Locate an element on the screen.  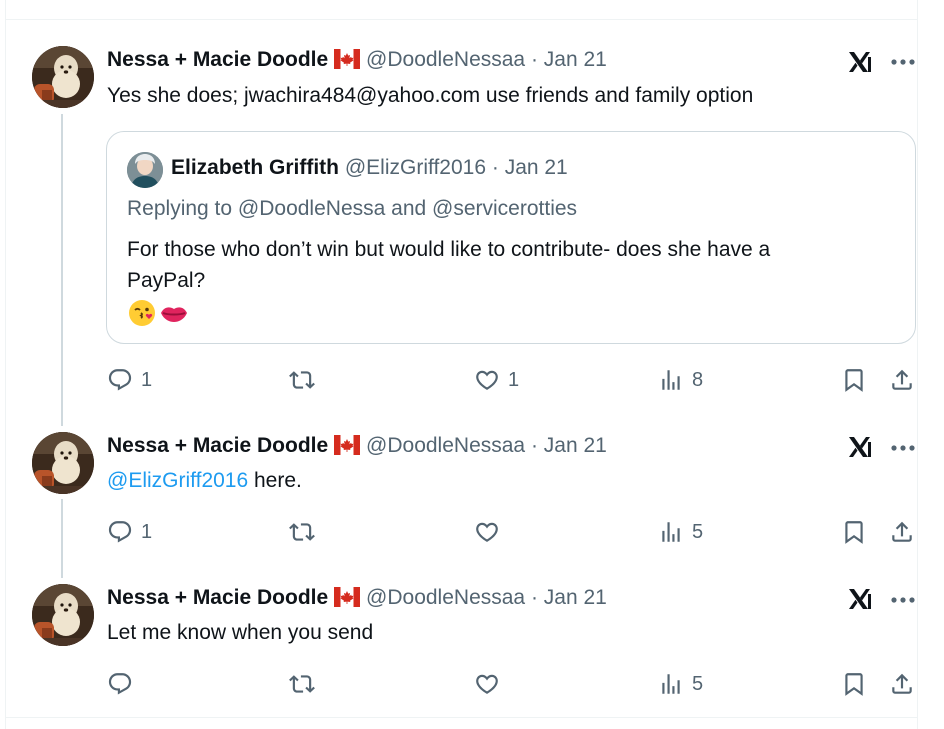
quote-handle: @ElizGriff2016 is located at coordinates (415, 167).